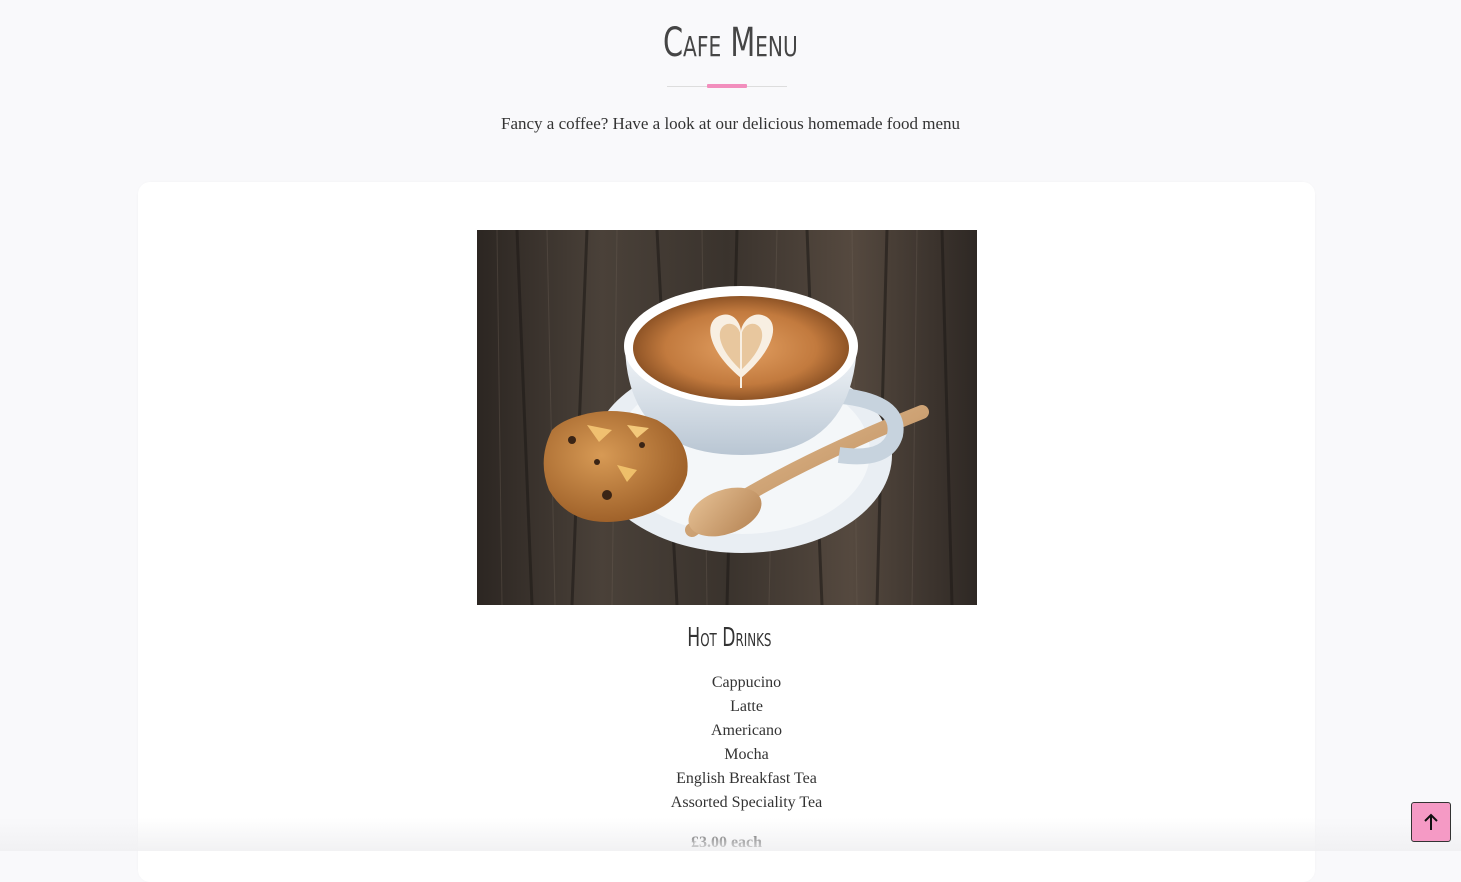 Image resolution: width=1461 pixels, height=882 pixels. Describe the element at coordinates (746, 778) in the screenshot. I see `menu-item: English Breakfast Tea` at that location.